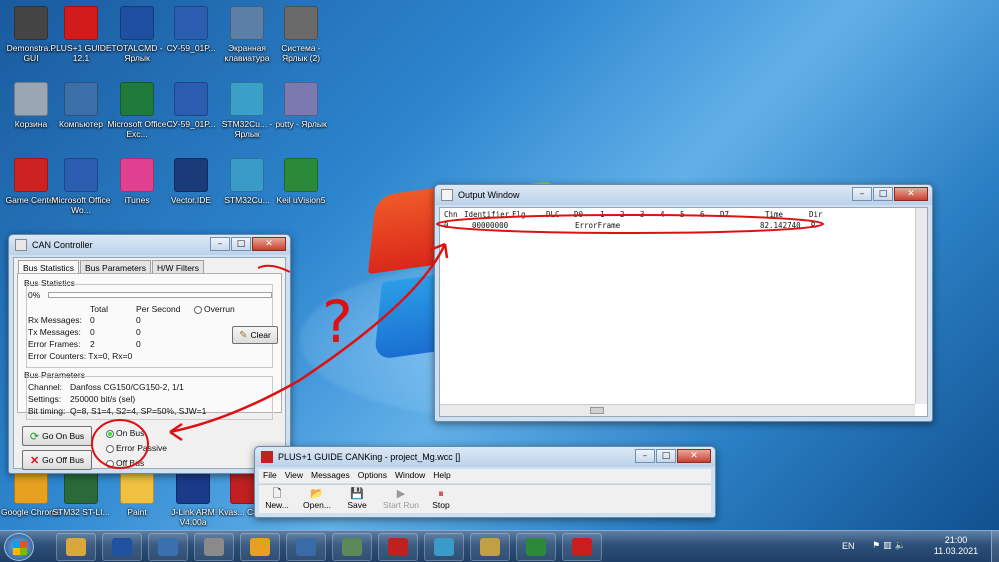 This screenshot has width=999, height=562. I want to click on clock-date: 11.03.2021, so click(956, 551).